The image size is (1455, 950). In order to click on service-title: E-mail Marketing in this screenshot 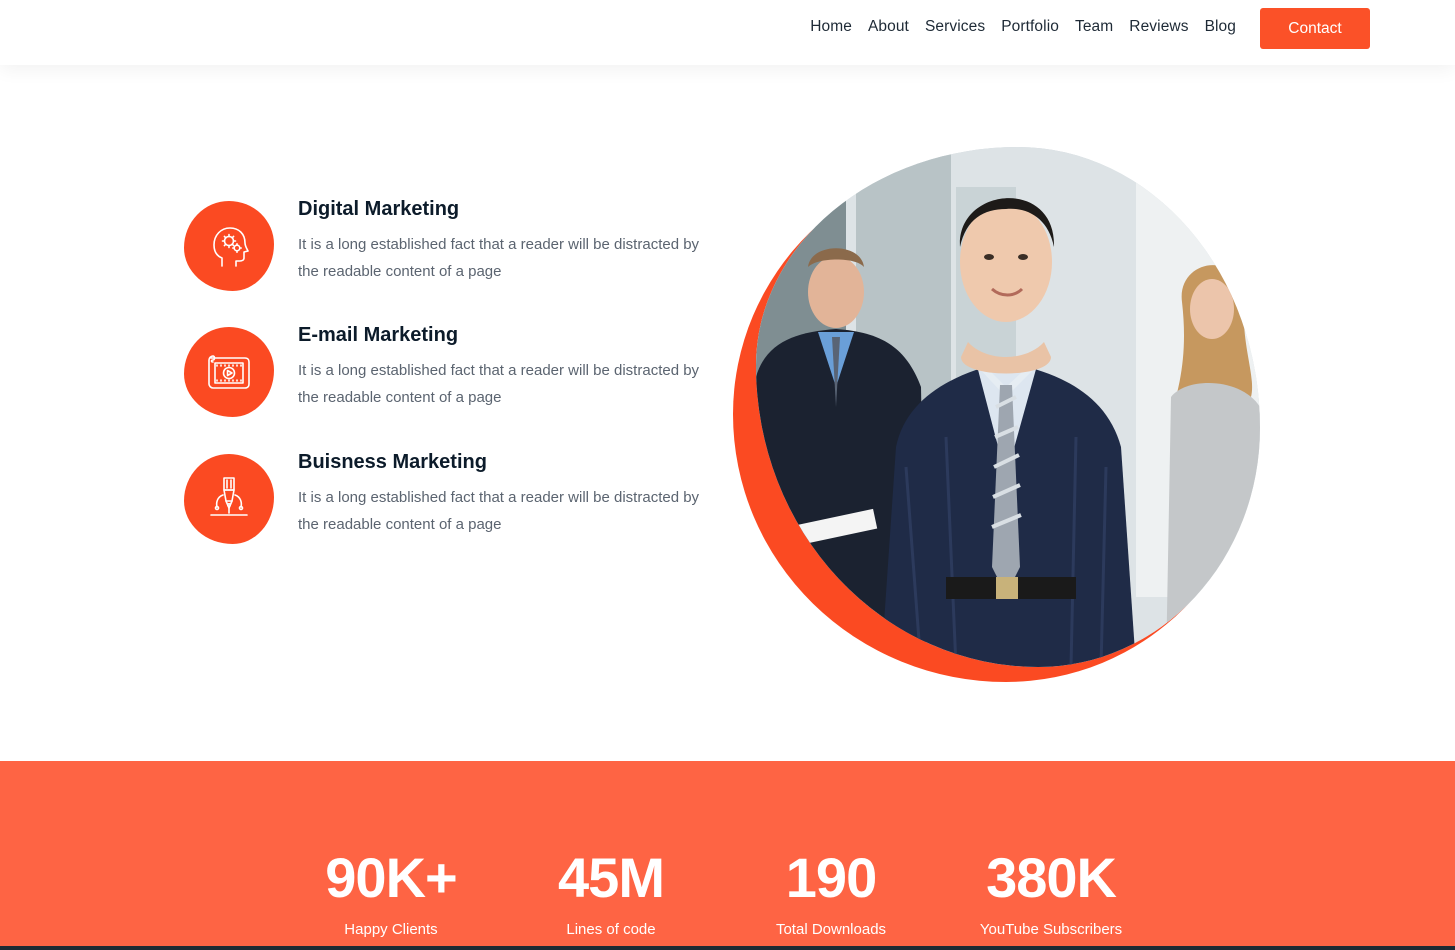, I will do `click(378, 335)`.